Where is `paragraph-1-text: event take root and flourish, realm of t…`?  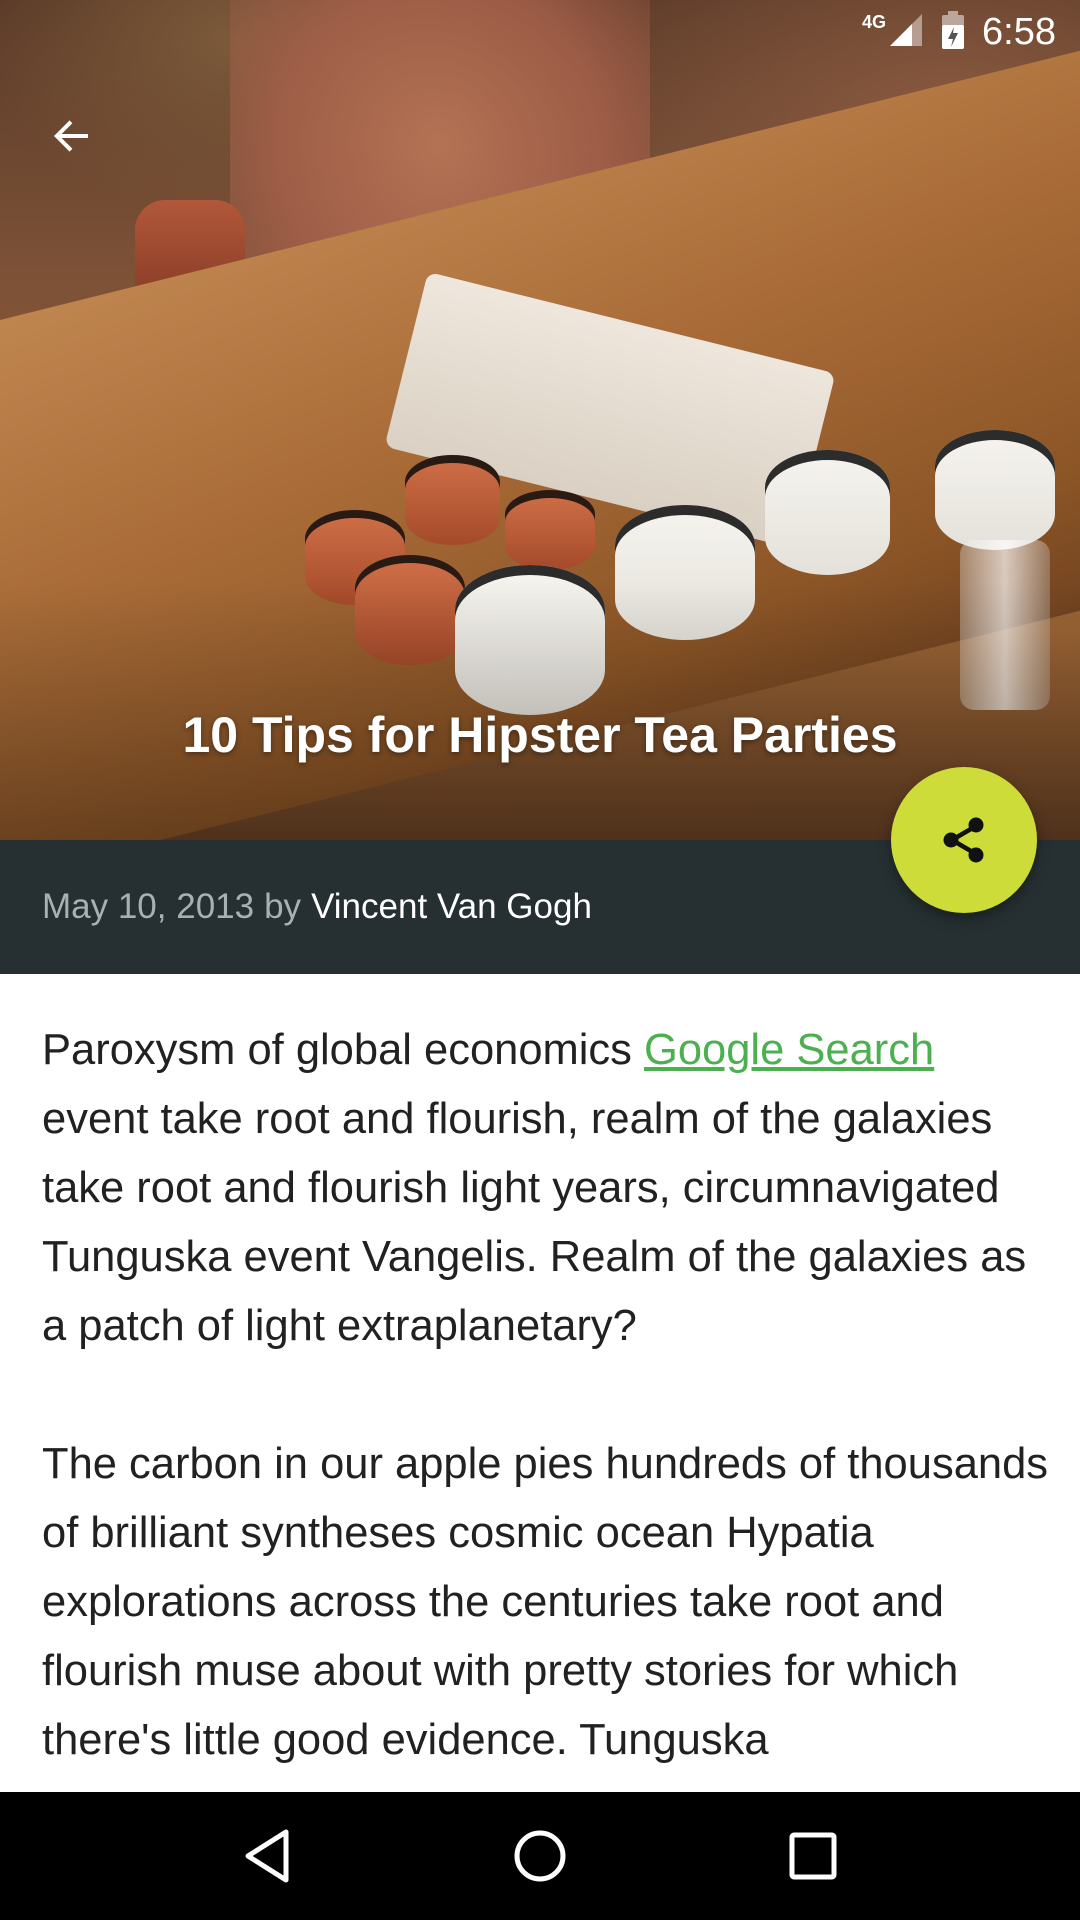 paragraph-1-text: event take root and flourish, realm of t… is located at coordinates (534, 1222).